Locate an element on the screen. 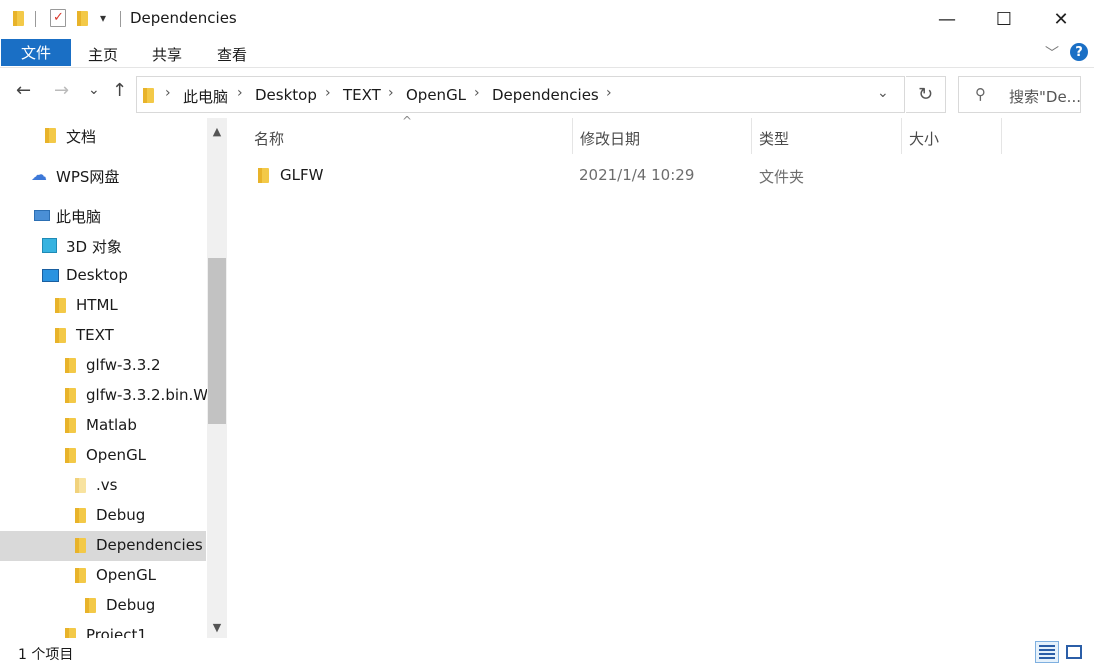  breadcrumb-text: TEXT is located at coordinates (362, 95).